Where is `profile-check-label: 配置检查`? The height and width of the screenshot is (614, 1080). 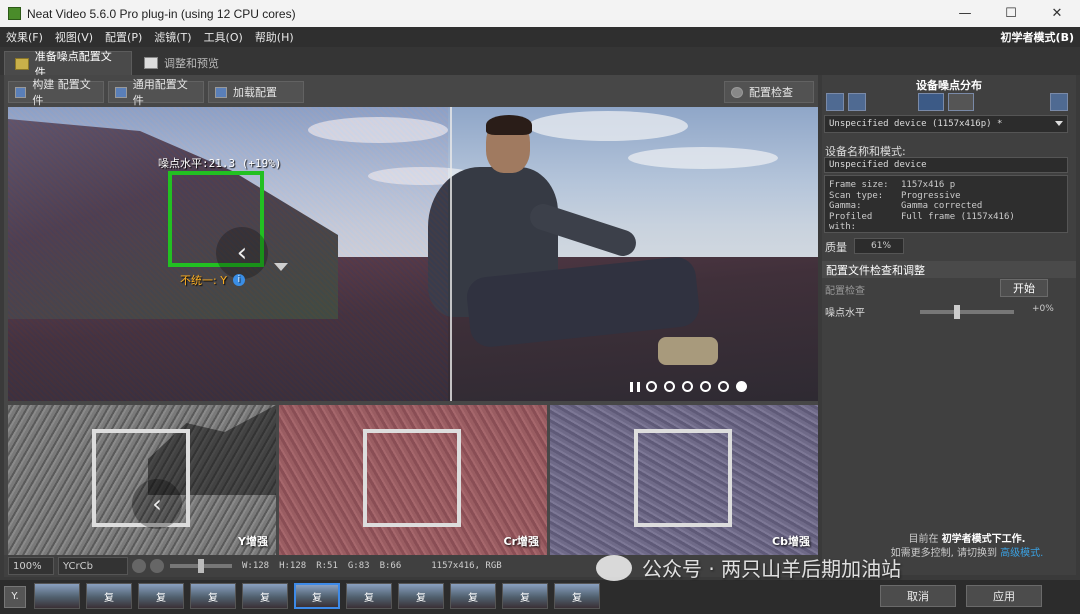
profile-check-label: 配置检查 is located at coordinates (845, 291).